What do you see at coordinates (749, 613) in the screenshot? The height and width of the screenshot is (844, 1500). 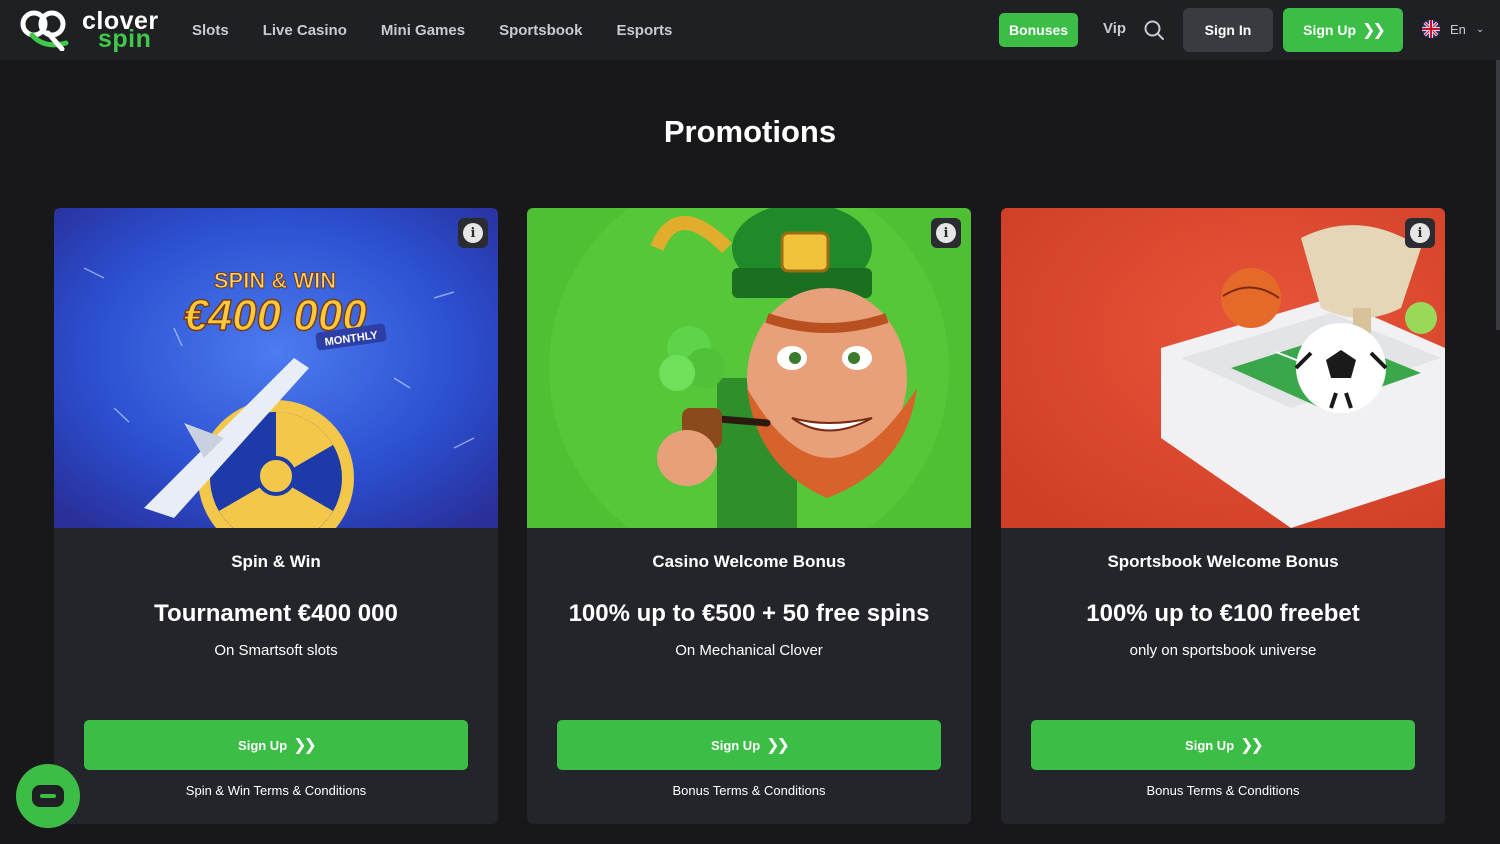 I see `card-offer: 100% up to €500 + 50 free spins` at bounding box center [749, 613].